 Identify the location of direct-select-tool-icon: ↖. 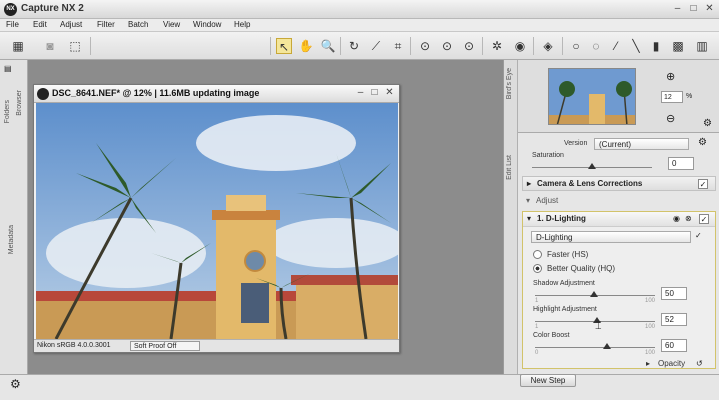
(284, 46).